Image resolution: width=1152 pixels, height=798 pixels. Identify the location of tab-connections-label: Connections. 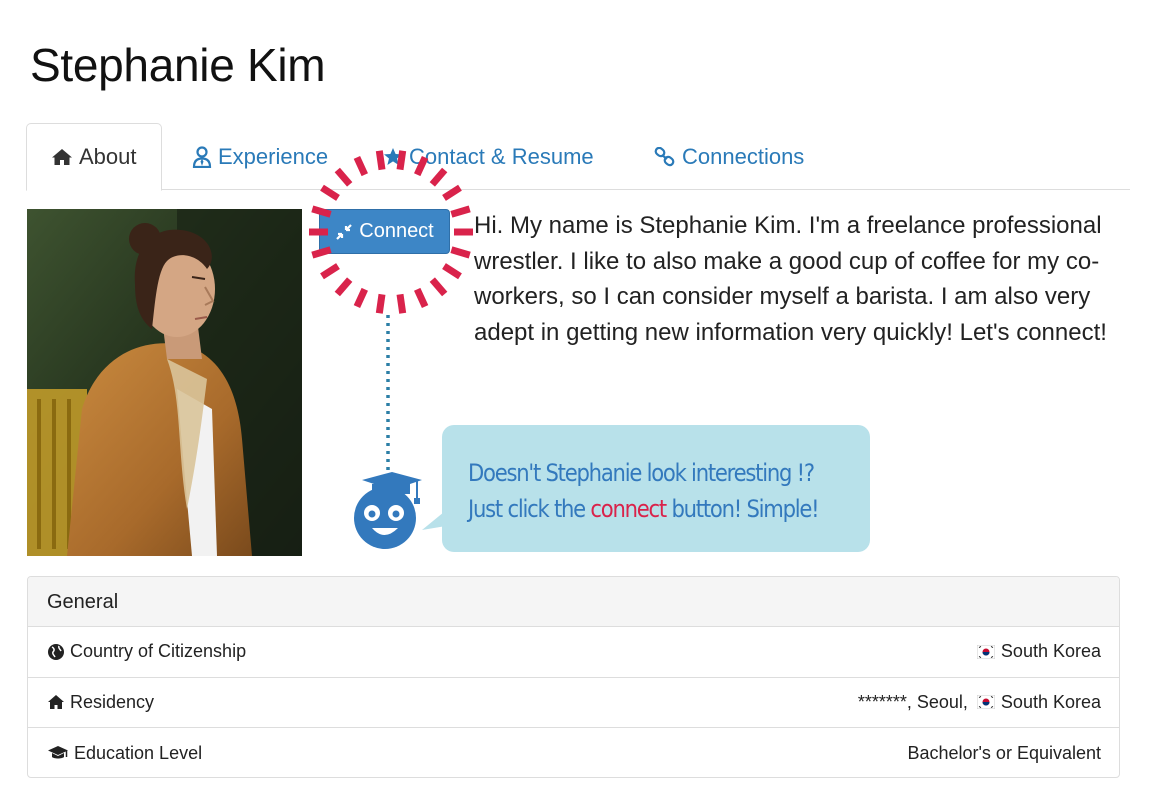
(743, 156).